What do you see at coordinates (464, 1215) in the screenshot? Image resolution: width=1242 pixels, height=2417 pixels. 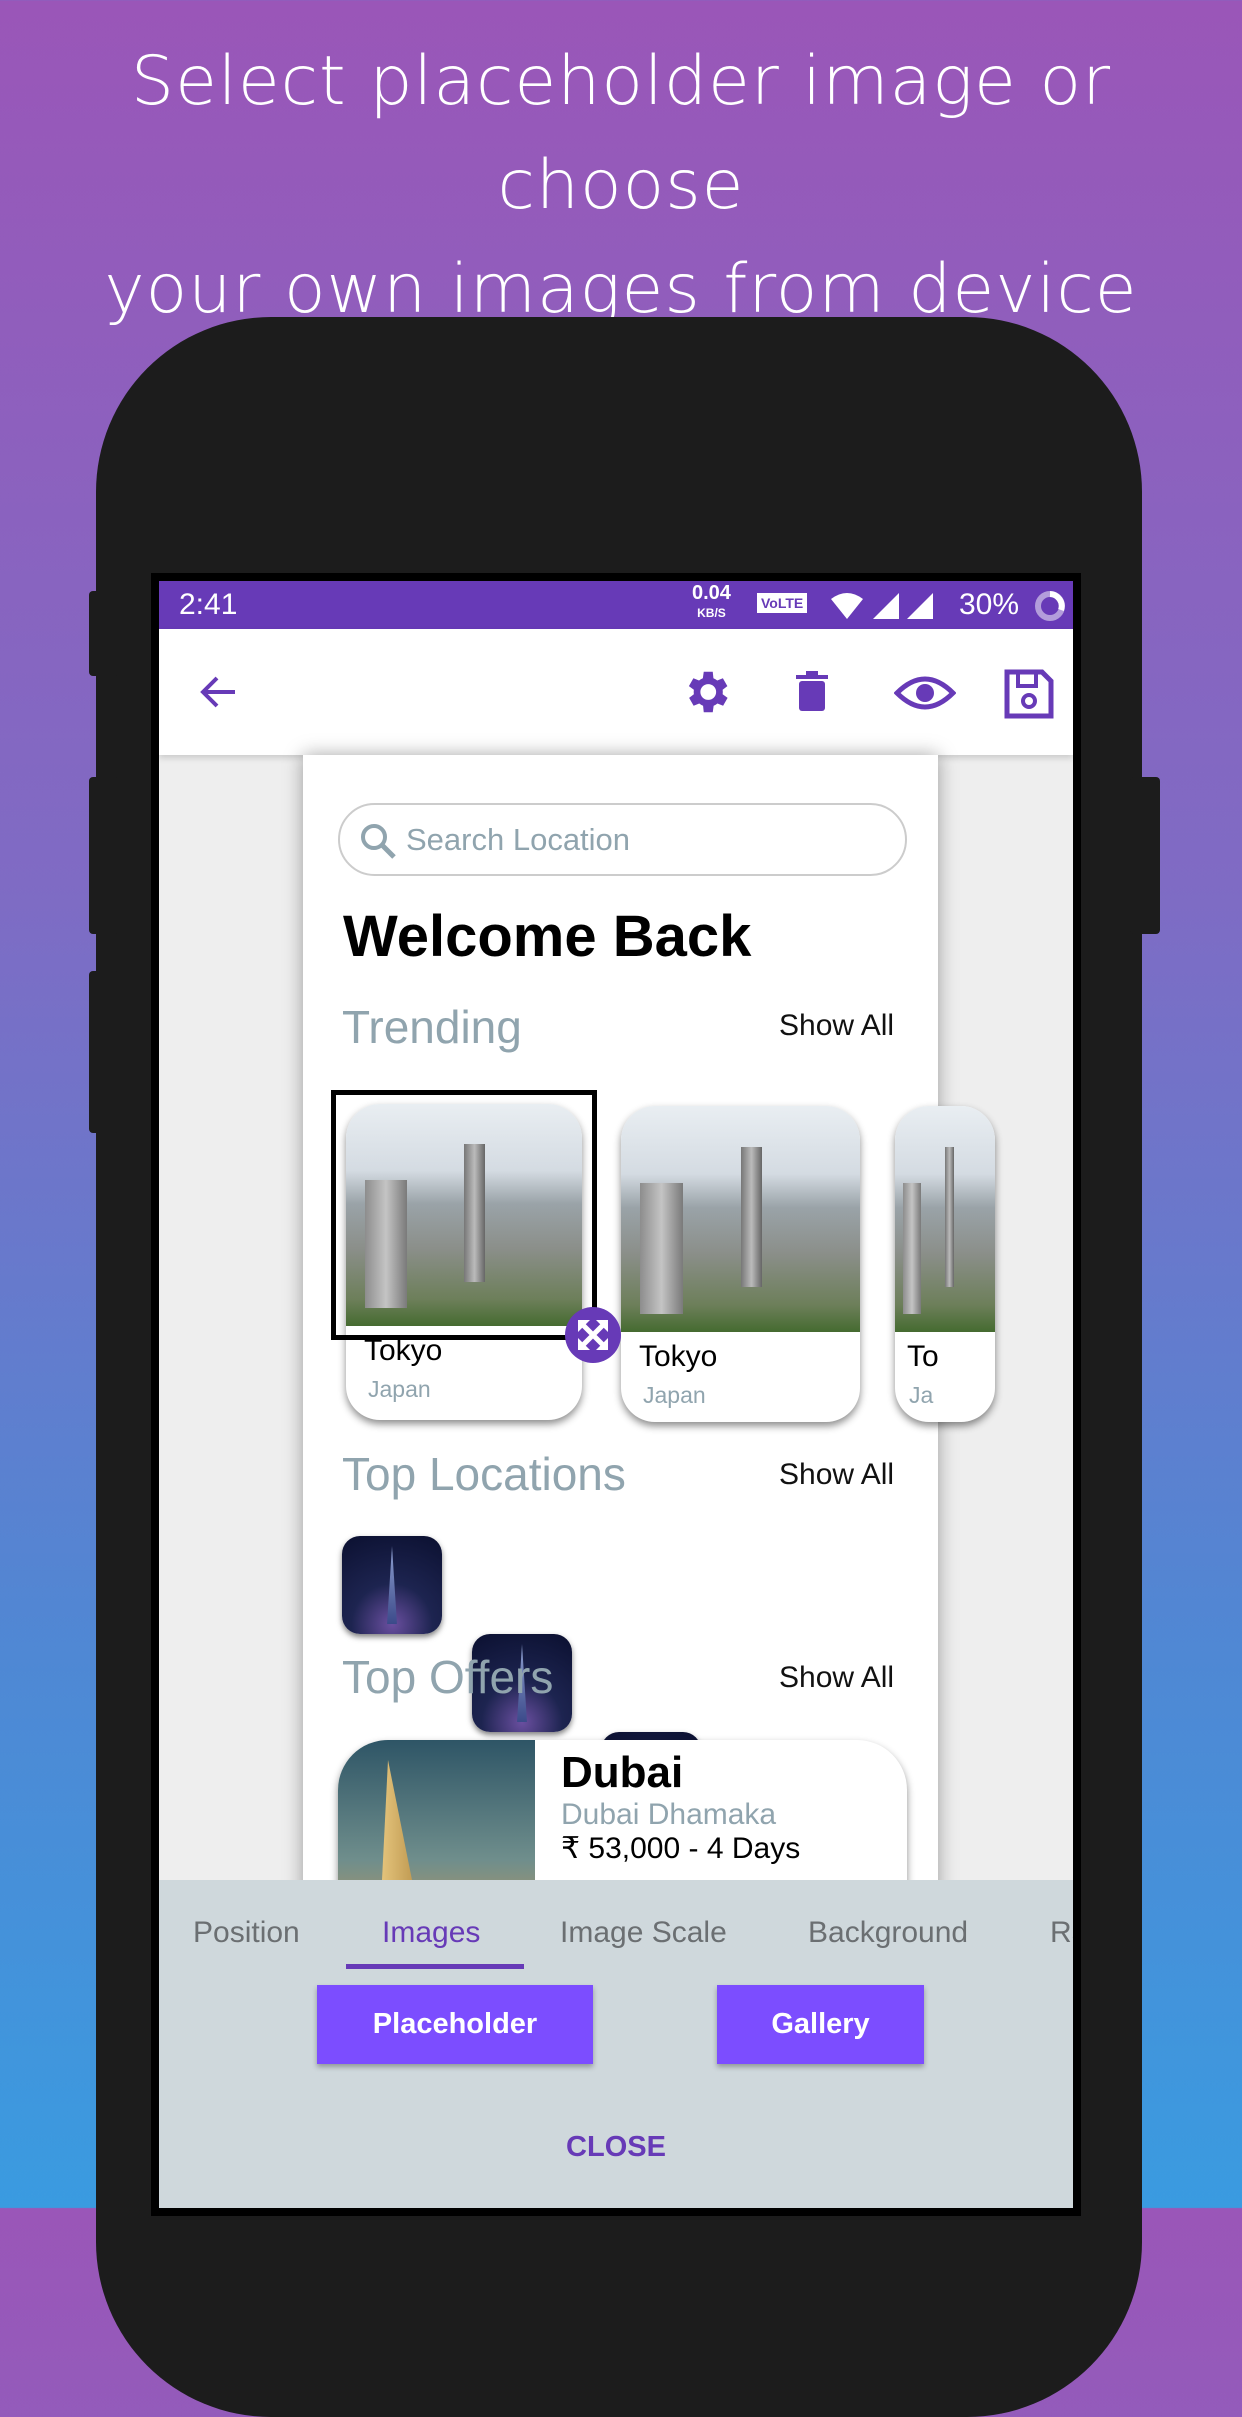 I see `selection-box` at bounding box center [464, 1215].